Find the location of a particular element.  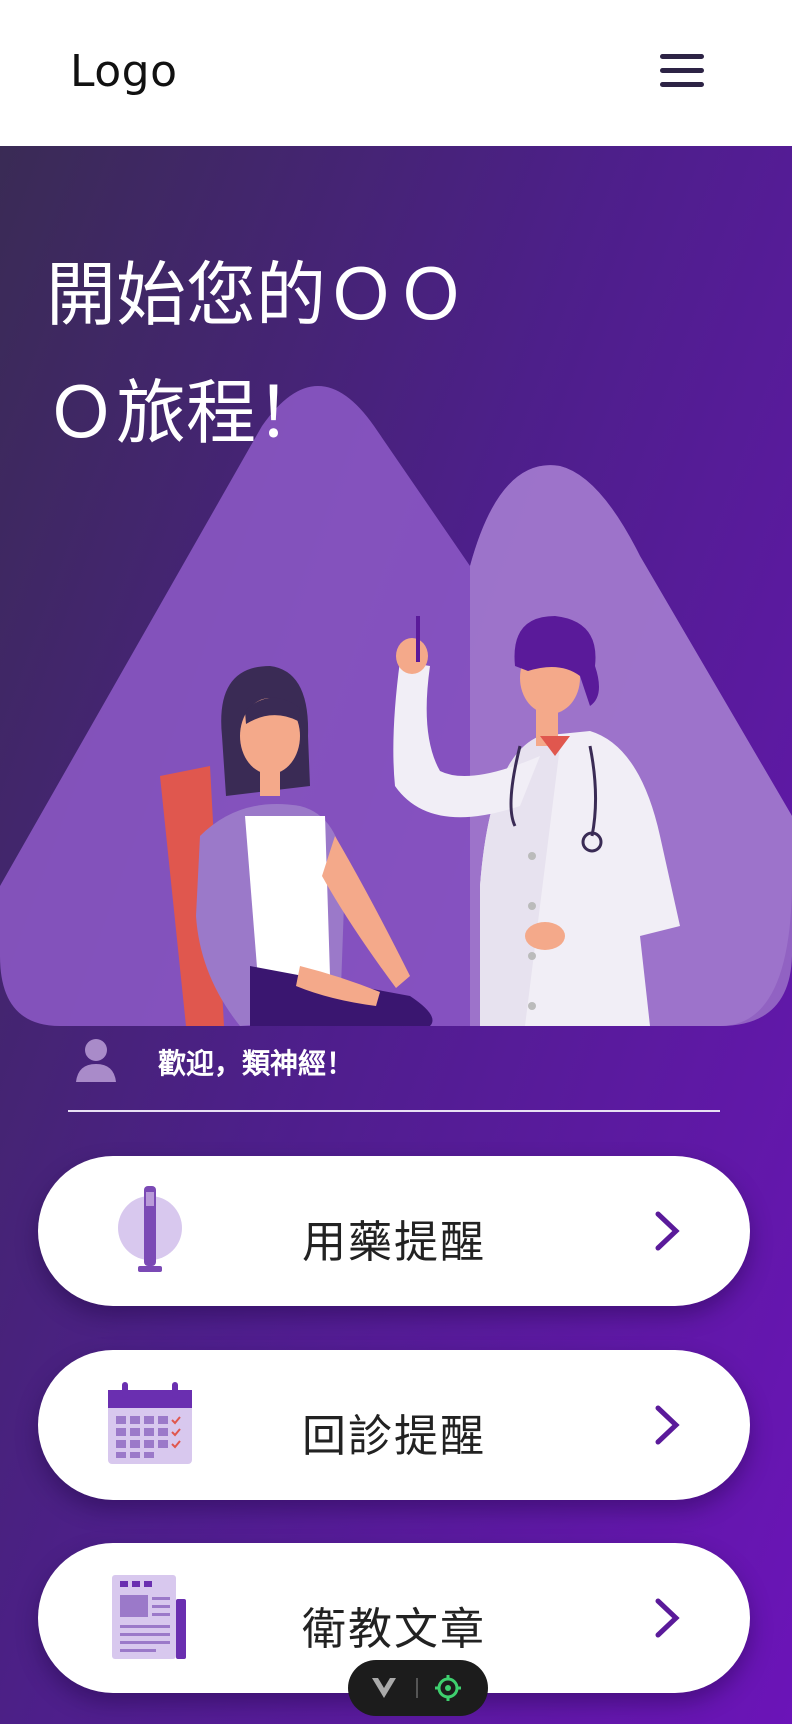

target-icon is located at coordinates (448, 1688).